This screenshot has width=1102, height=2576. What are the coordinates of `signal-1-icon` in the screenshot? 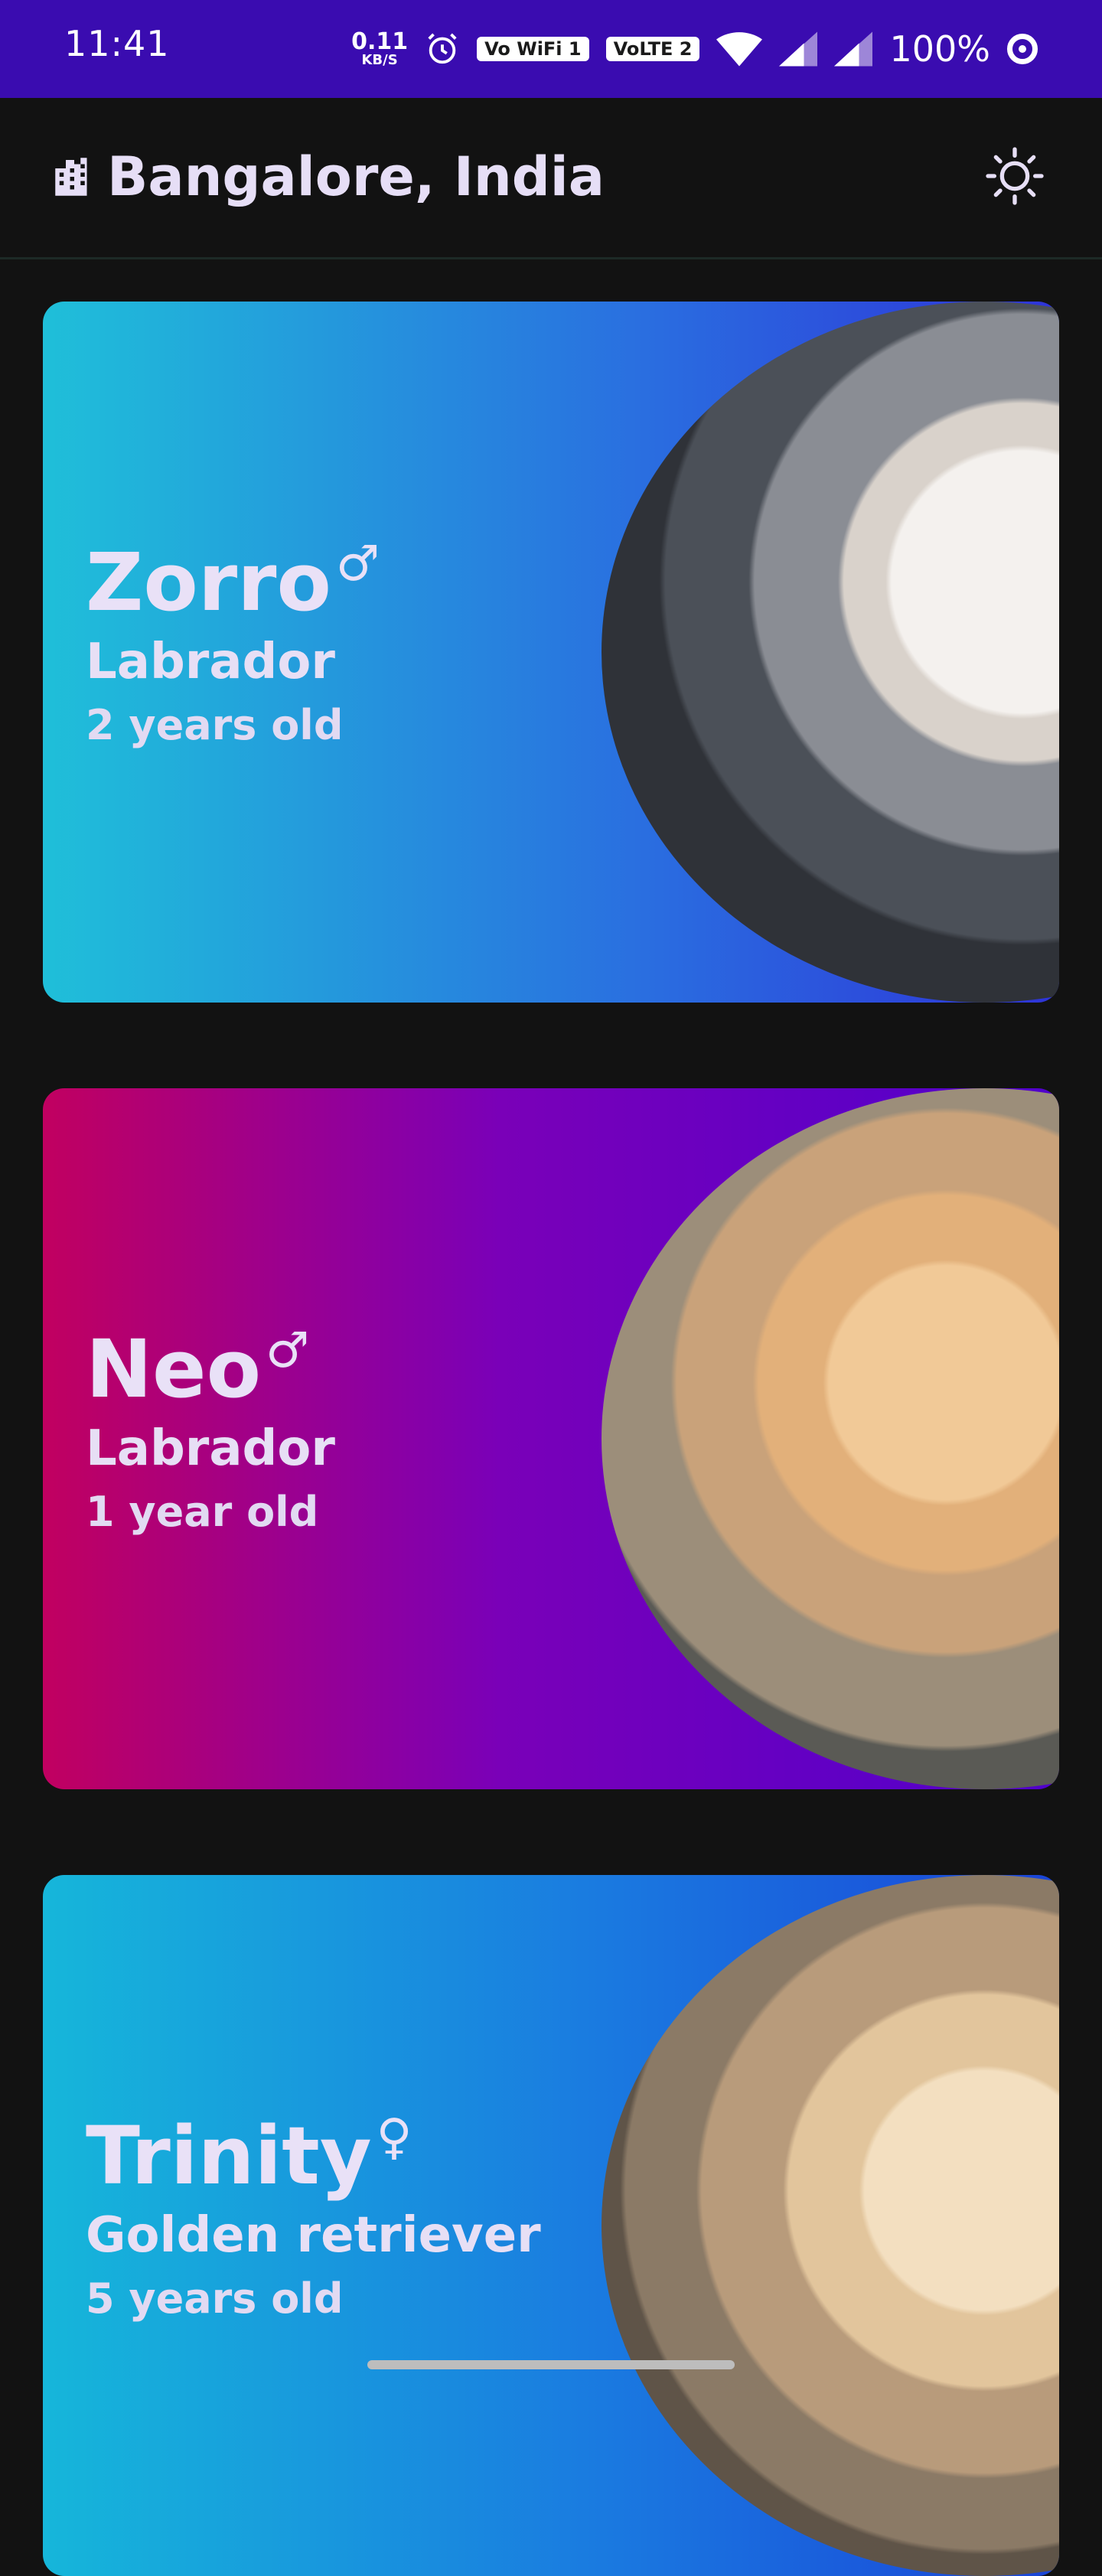 It's located at (798, 49).